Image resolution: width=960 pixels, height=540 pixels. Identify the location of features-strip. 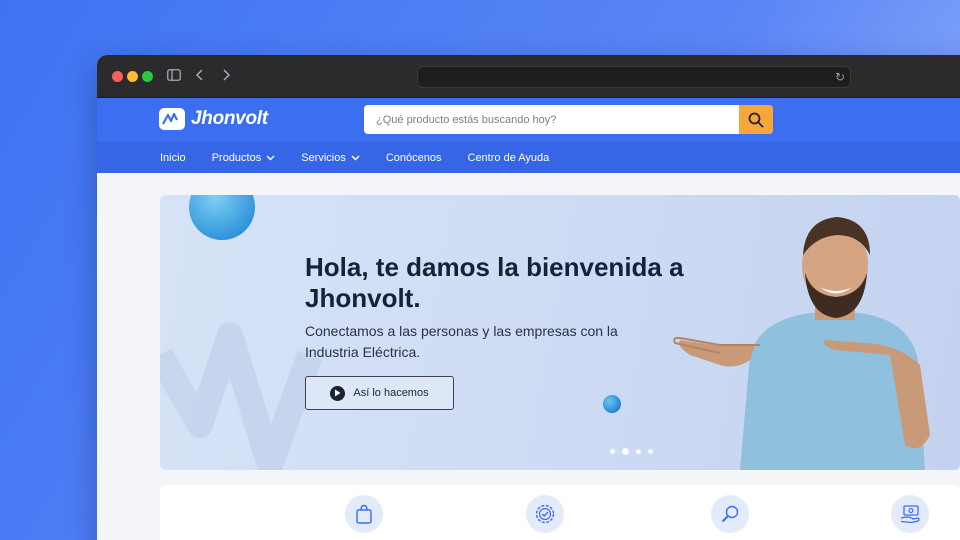
(560, 512).